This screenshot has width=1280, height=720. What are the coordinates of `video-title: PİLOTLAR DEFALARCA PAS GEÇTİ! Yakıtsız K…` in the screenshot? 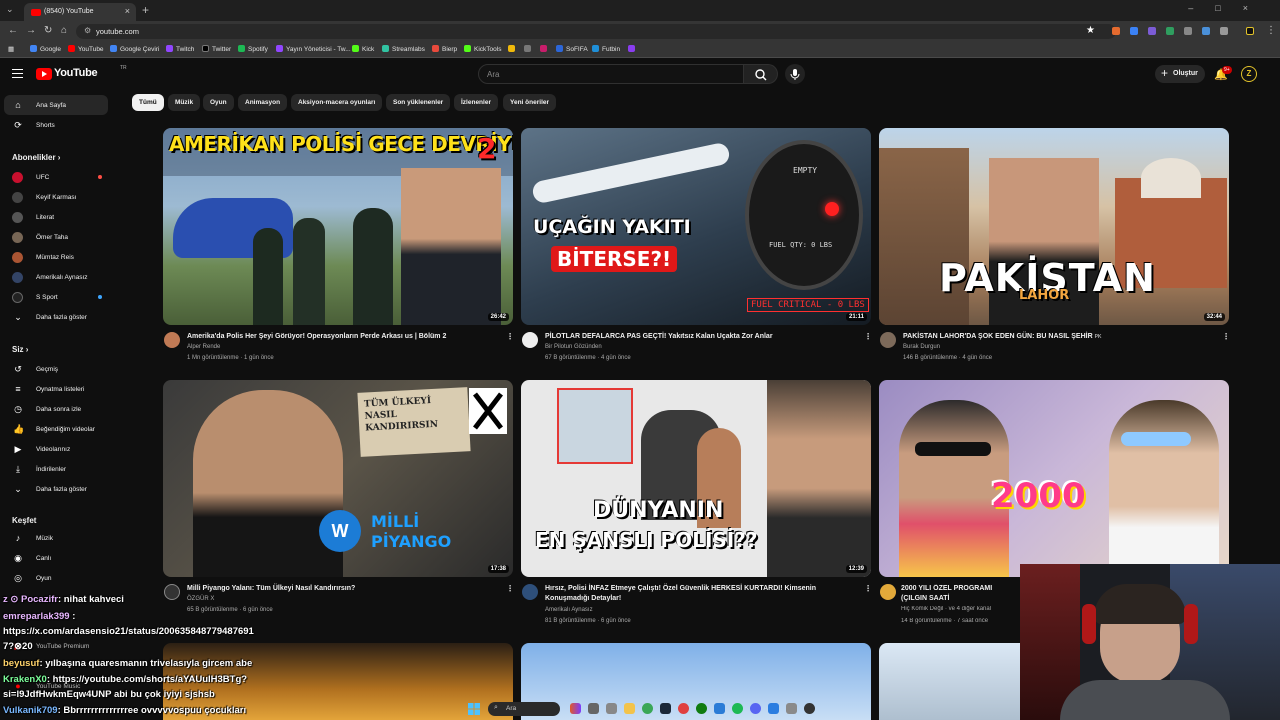 It's located at (695, 337).